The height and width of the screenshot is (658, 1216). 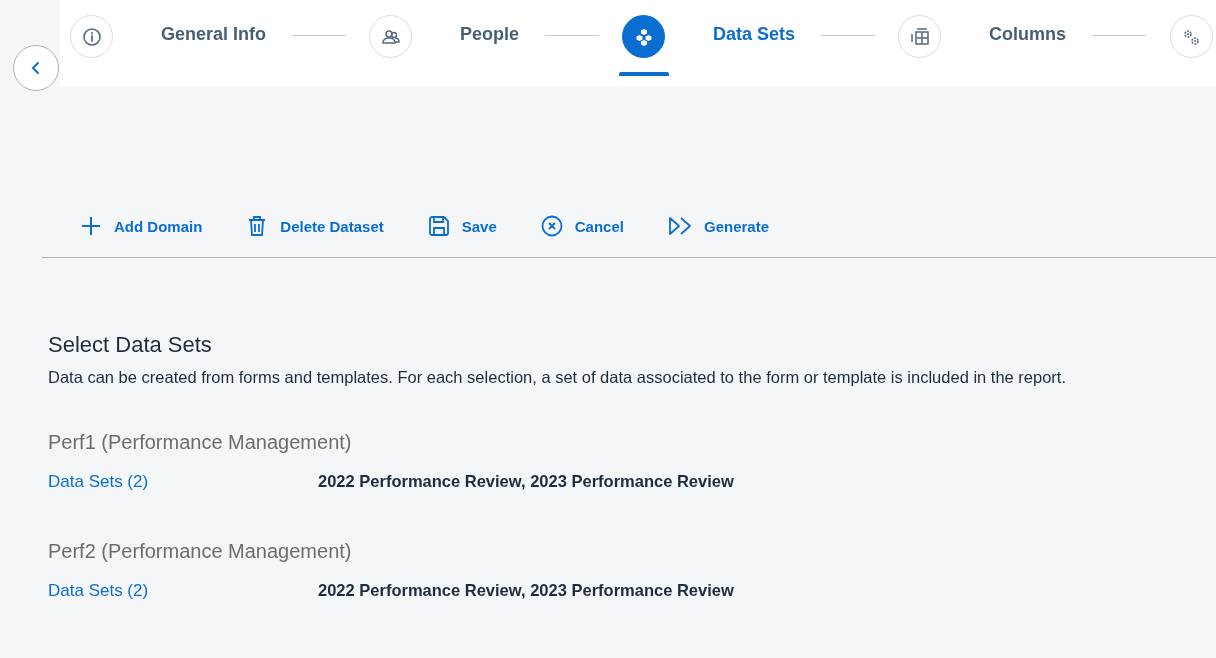 What do you see at coordinates (644, 36) in the screenshot?
I see `step-button` at bounding box center [644, 36].